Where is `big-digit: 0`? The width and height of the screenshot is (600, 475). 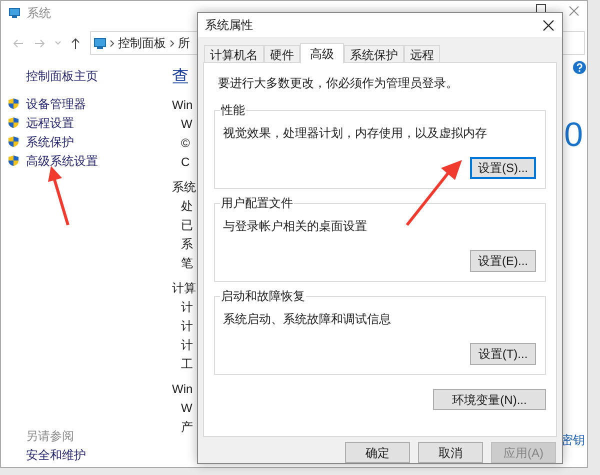 big-digit: 0 is located at coordinates (573, 135).